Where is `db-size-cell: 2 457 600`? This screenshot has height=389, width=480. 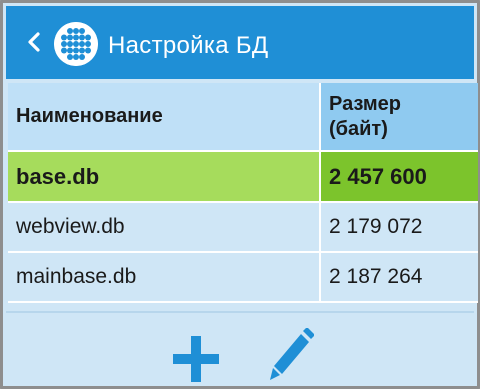 db-size-cell: 2 457 600 is located at coordinates (398, 176).